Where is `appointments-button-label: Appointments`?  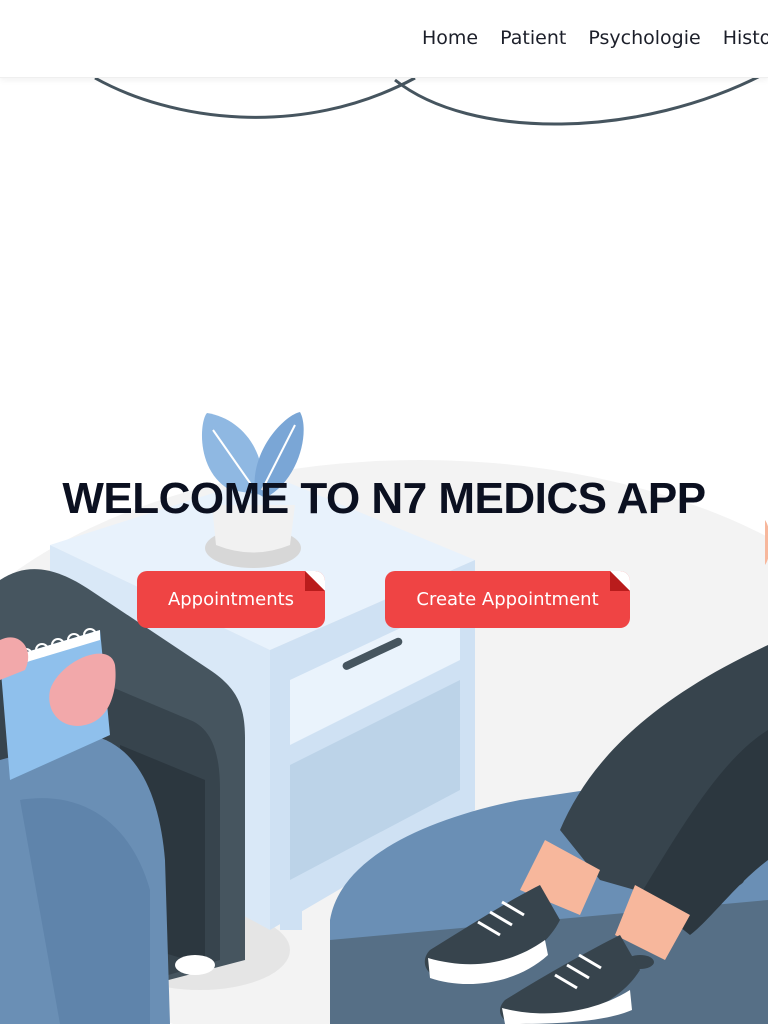
appointments-button-label: Appointments is located at coordinates (231, 599).